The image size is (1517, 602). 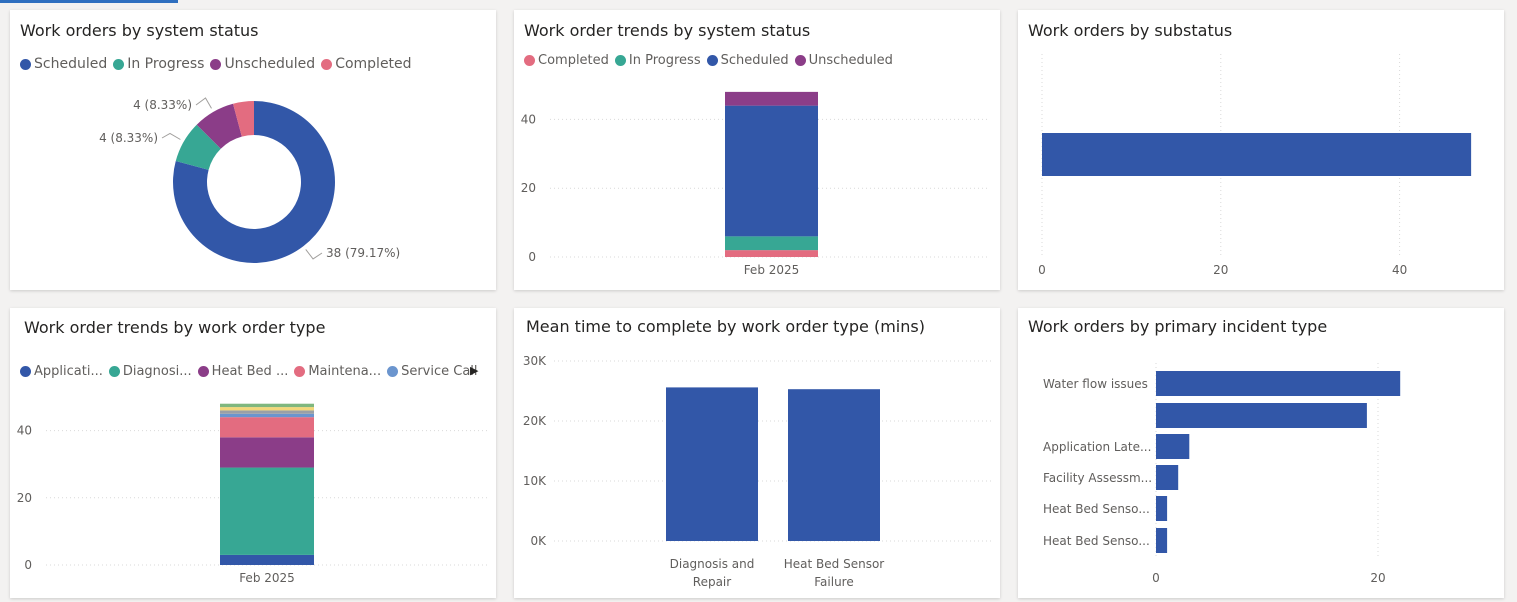 I want to click on stacked-column-chart: 0 20 40 Feb 2025, so click(x=757, y=150).